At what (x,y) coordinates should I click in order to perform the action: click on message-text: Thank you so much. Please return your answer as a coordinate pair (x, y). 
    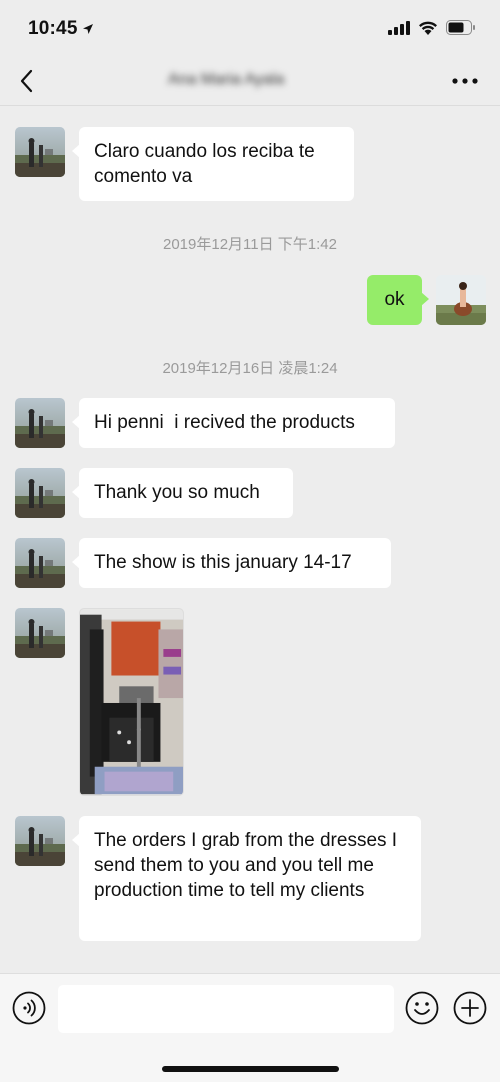
    Looking at the image, I should click on (177, 492).